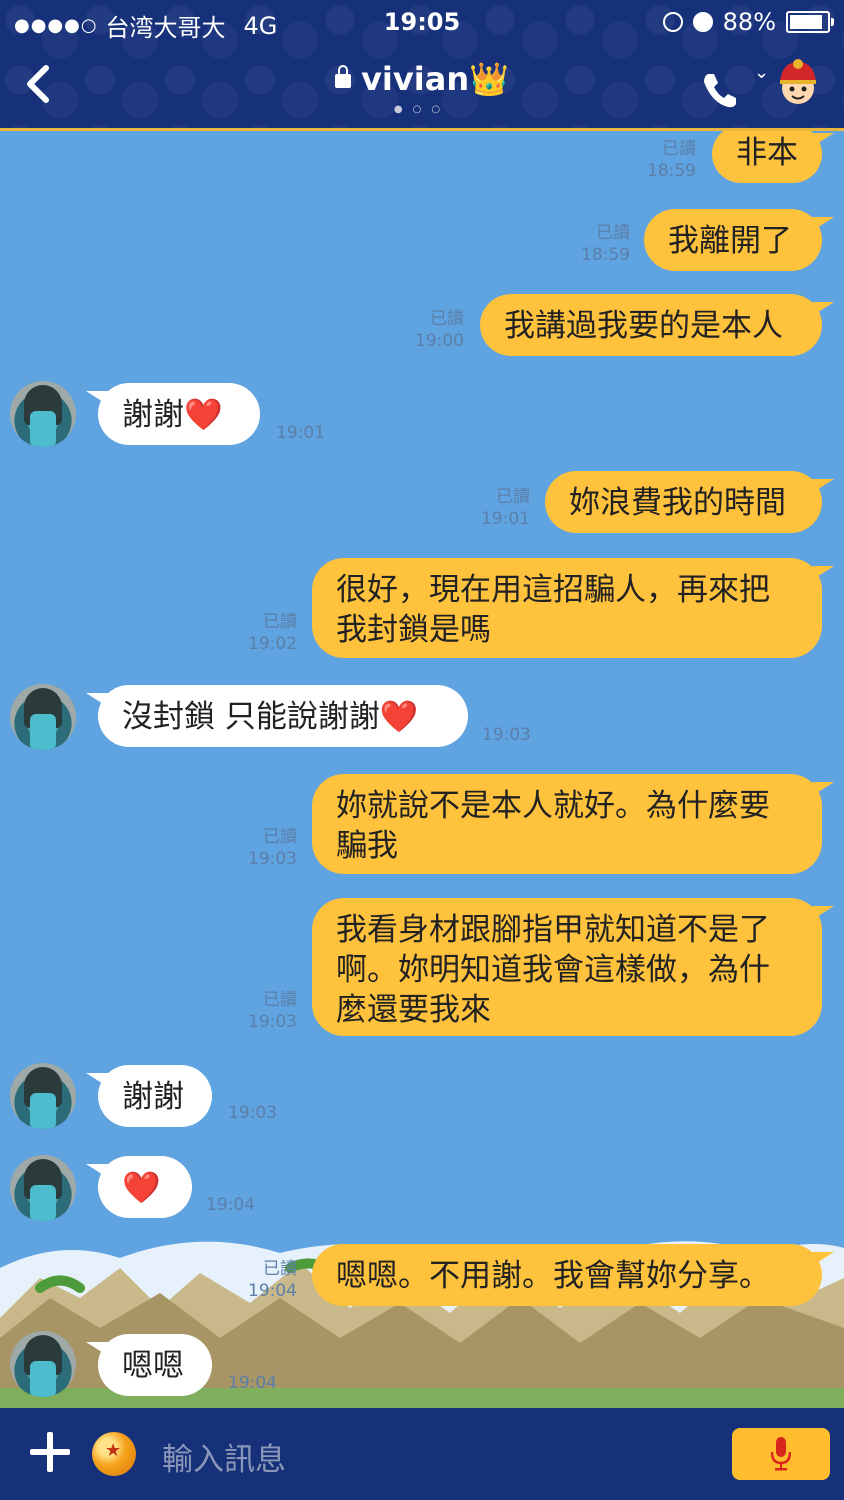 The width and height of the screenshot is (844, 1500). What do you see at coordinates (422, 22) in the screenshot?
I see `status-bar: ●●●●○ 台湾大哥大 4G 19:05 88%` at bounding box center [422, 22].